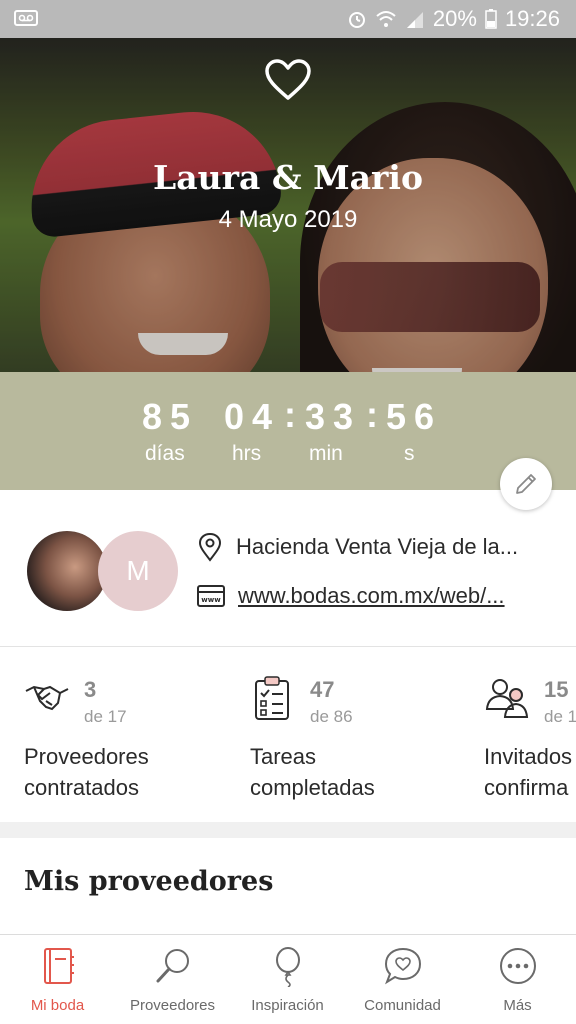  I want to click on nav-item-proveedores: Proveedores, so click(172, 979).